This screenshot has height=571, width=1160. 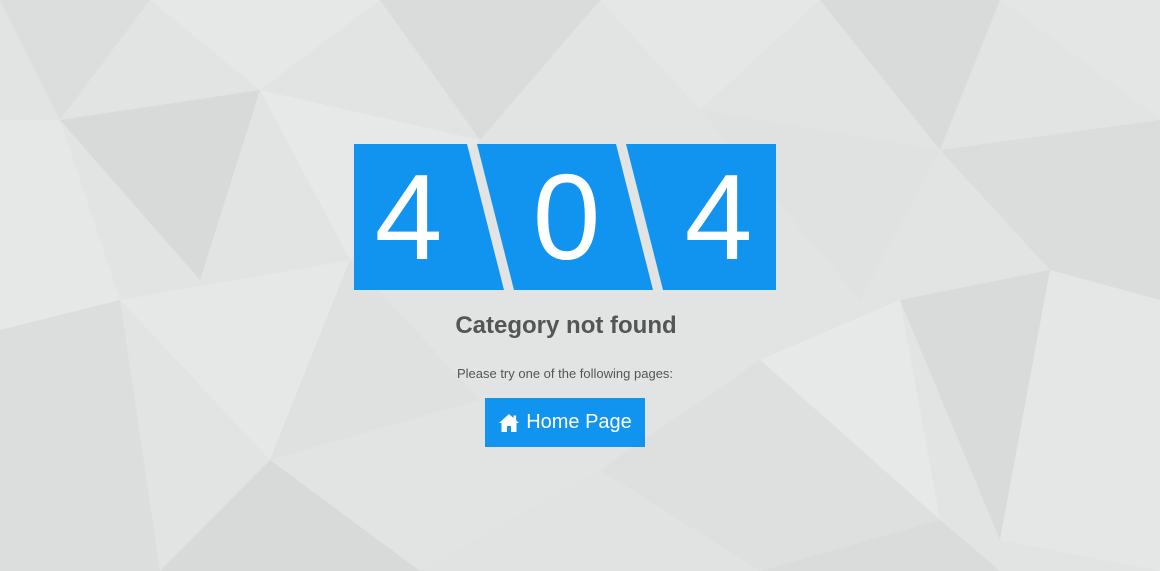 What do you see at coordinates (408, 217) in the screenshot?
I see `error-digit-1: 4` at bounding box center [408, 217].